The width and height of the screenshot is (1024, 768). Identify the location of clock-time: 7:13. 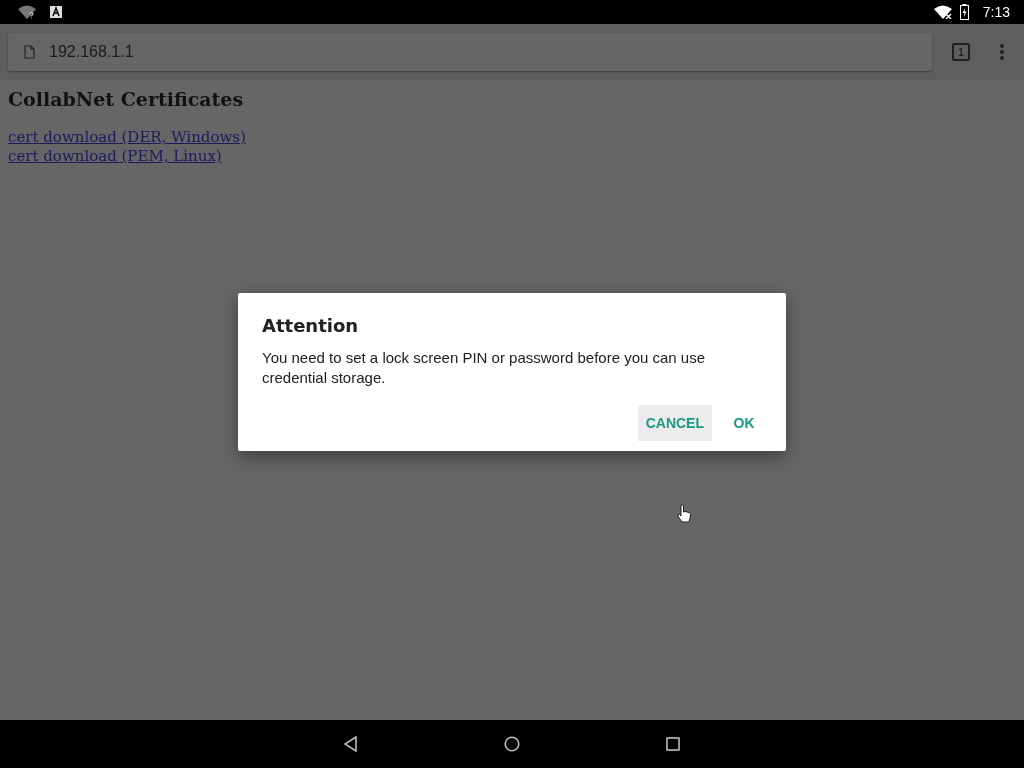
(996, 12).